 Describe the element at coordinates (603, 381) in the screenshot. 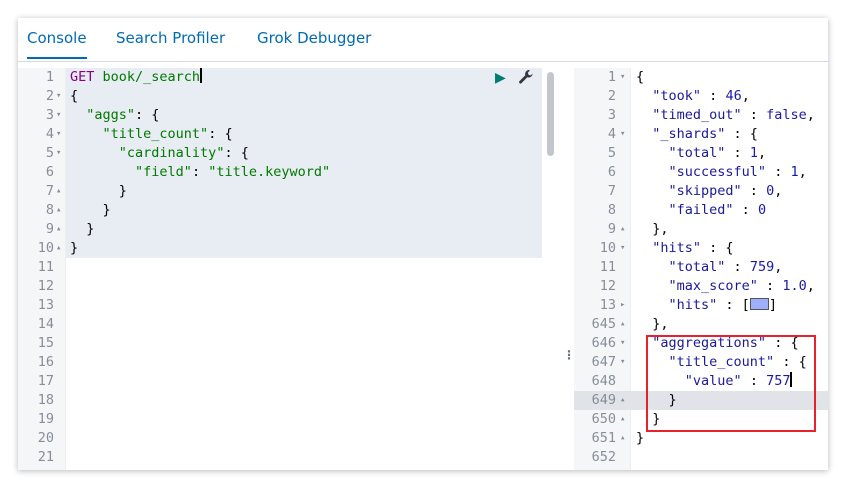

I see `line-number: 648` at that location.